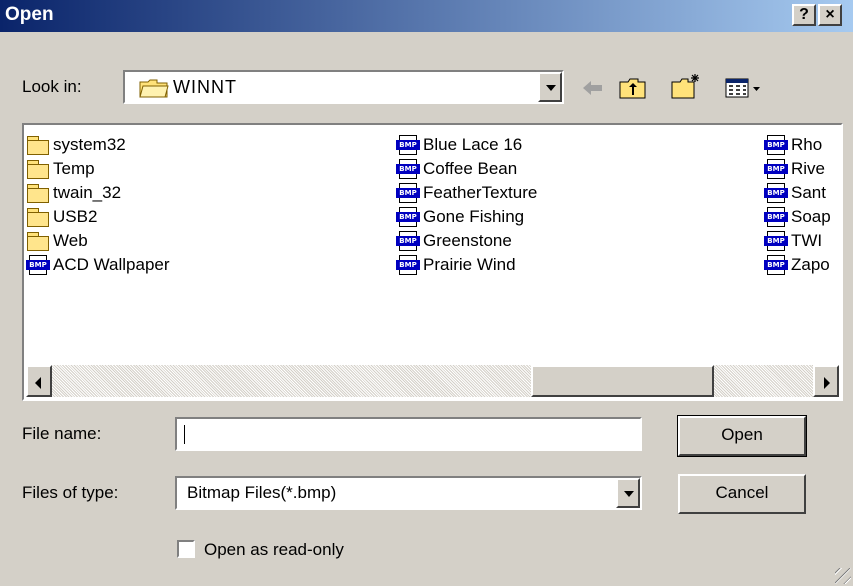  Describe the element at coordinates (196, 217) in the screenshot. I see `list-item: USB2` at that location.